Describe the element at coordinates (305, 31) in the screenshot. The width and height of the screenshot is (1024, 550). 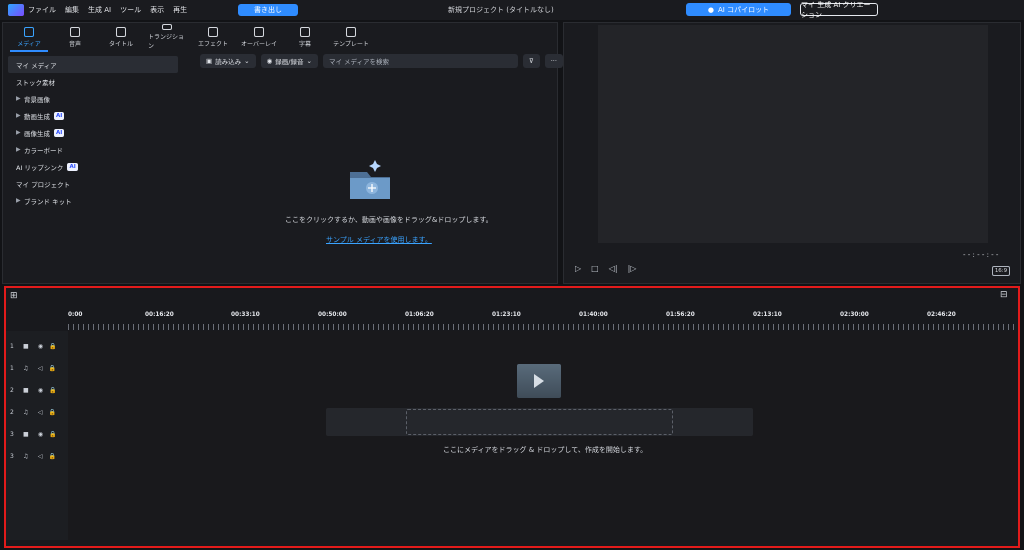
I see `subtitle-icon` at that location.